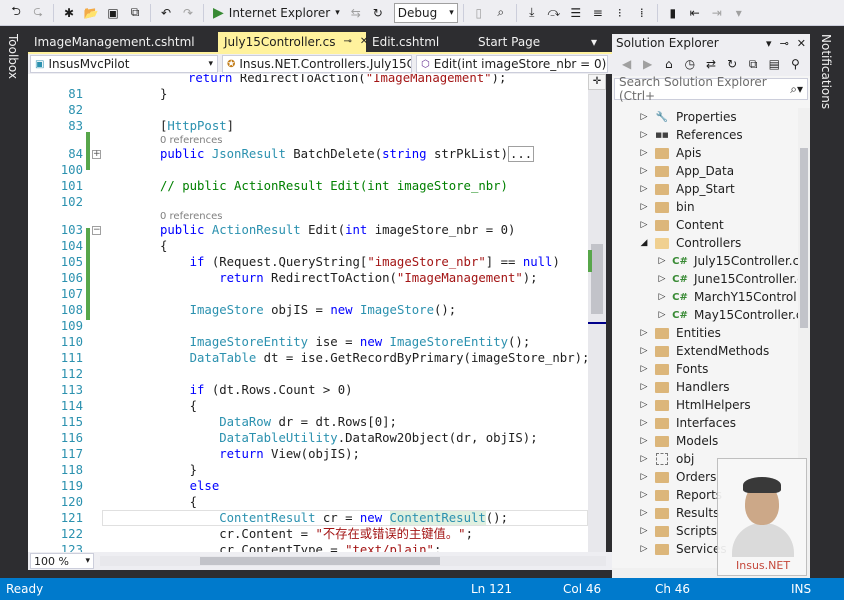  I want to click on tree-item: ▷ Interfaces, so click(688, 423).